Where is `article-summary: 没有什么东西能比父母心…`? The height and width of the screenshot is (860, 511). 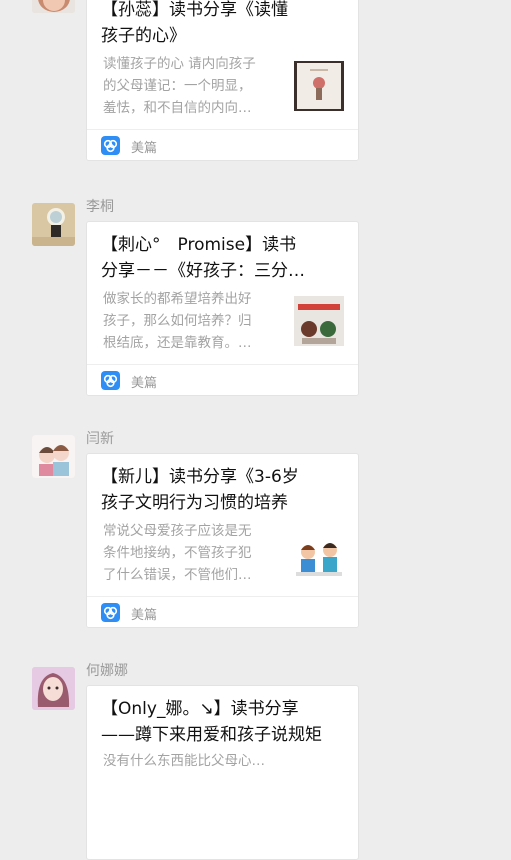
article-summary: 没有什么东西能比父母心… is located at coordinates (184, 761).